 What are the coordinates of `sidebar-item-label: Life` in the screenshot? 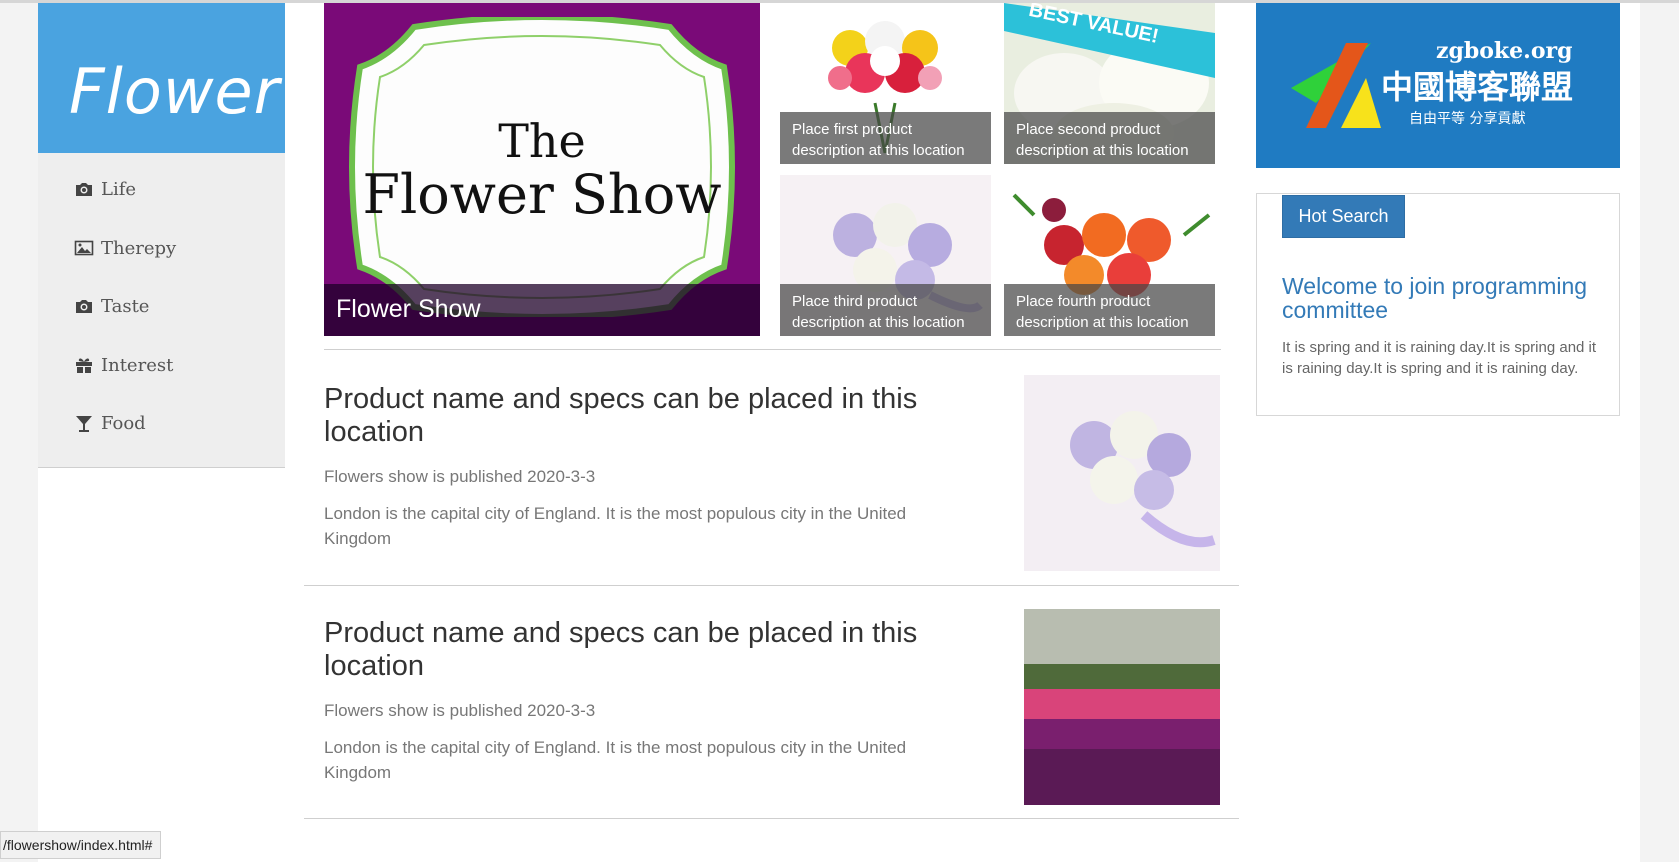 It's located at (119, 189).